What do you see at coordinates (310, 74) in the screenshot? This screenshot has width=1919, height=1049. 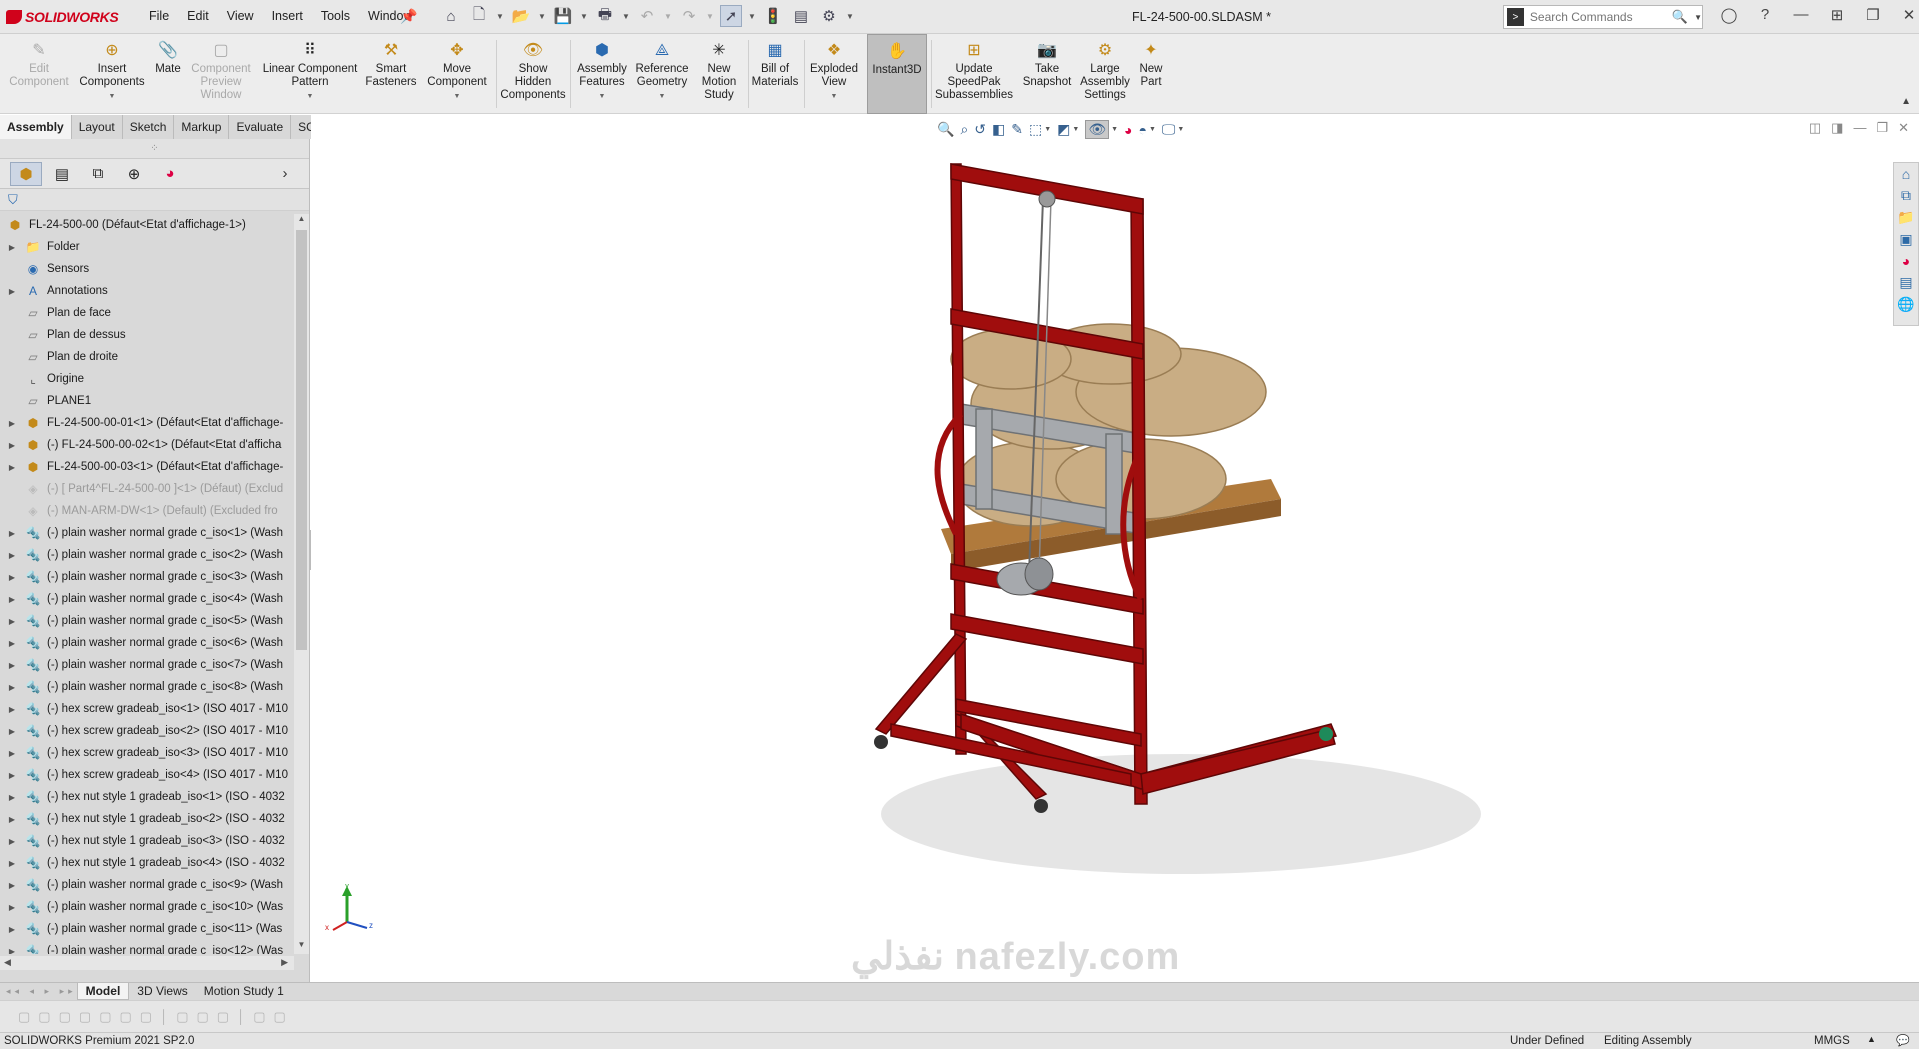 I see `linear-component-pattern-button: ⠿ Linear Component Pattern ▼` at bounding box center [310, 74].